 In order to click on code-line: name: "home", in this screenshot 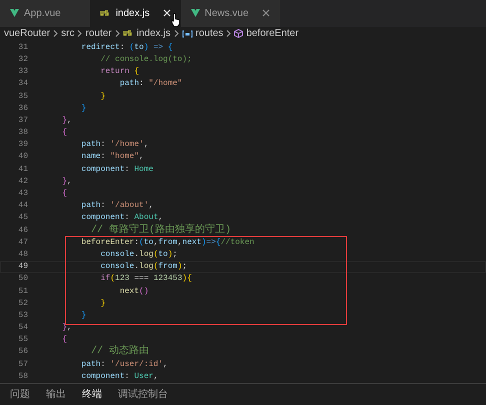, I will do `click(112, 157)`.